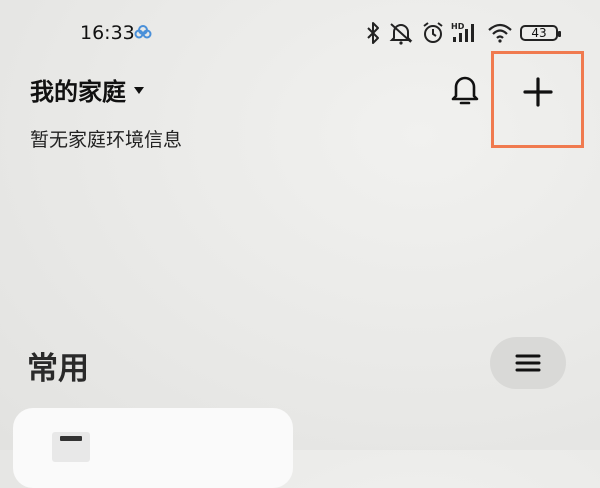  Describe the element at coordinates (139, 90) in the screenshot. I see `caret-down-icon` at that location.